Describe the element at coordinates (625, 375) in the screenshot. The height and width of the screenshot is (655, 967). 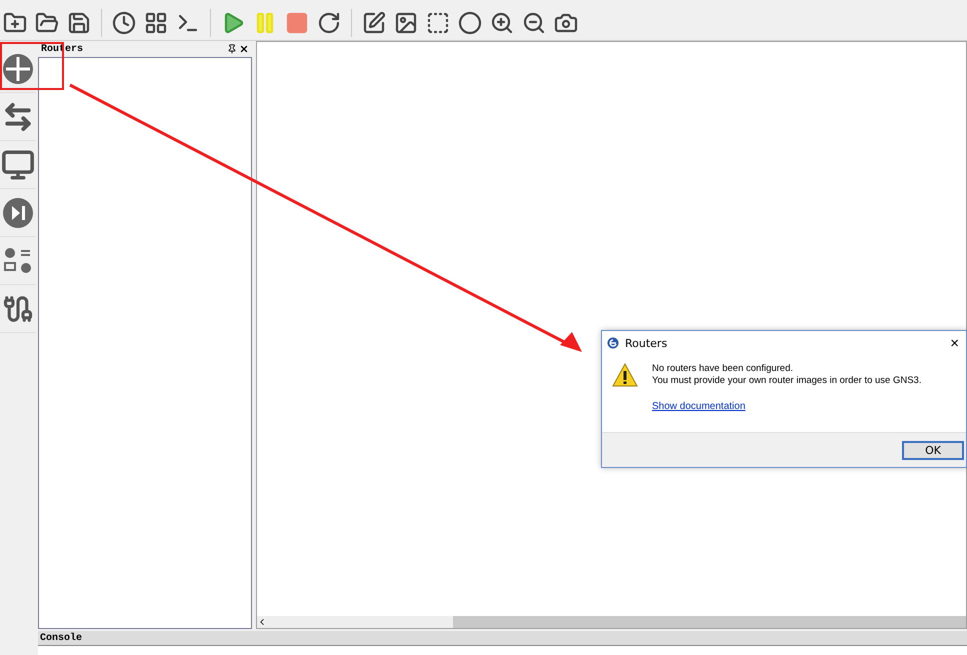
I see `warning-icon` at that location.